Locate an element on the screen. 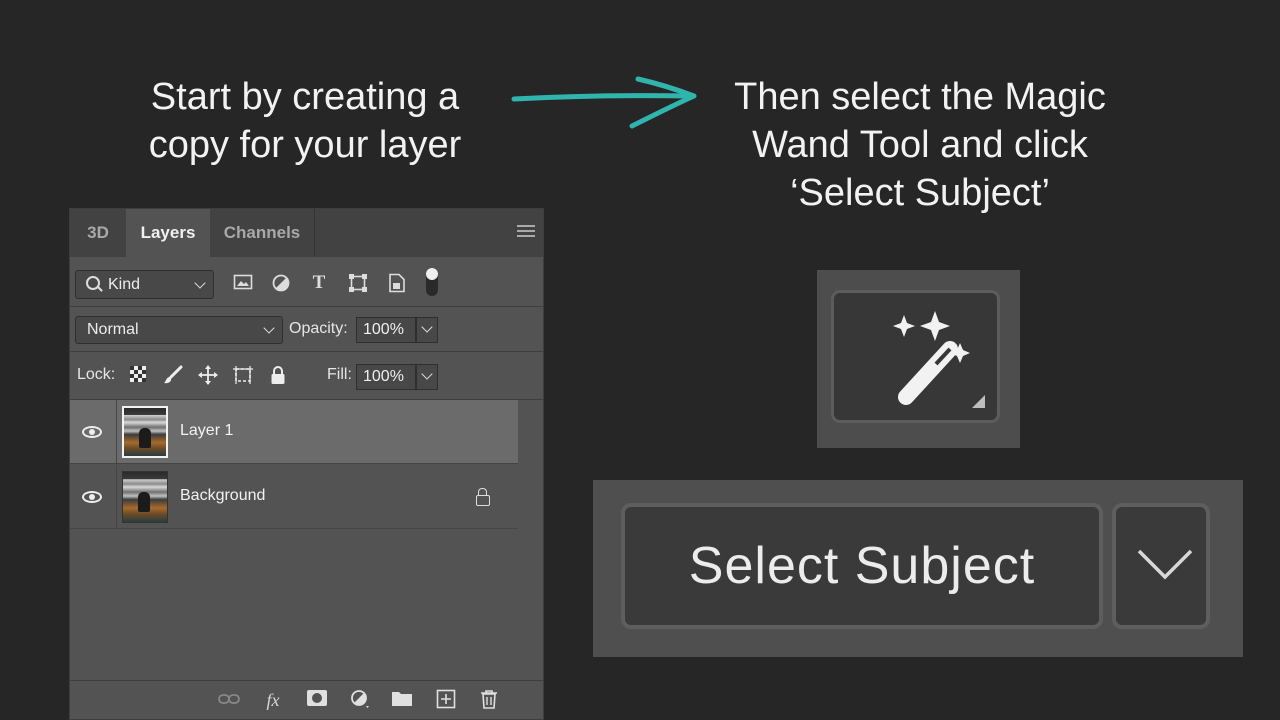 This screenshot has width=1280, height=720. tab-layers: Layers is located at coordinates (168, 233).